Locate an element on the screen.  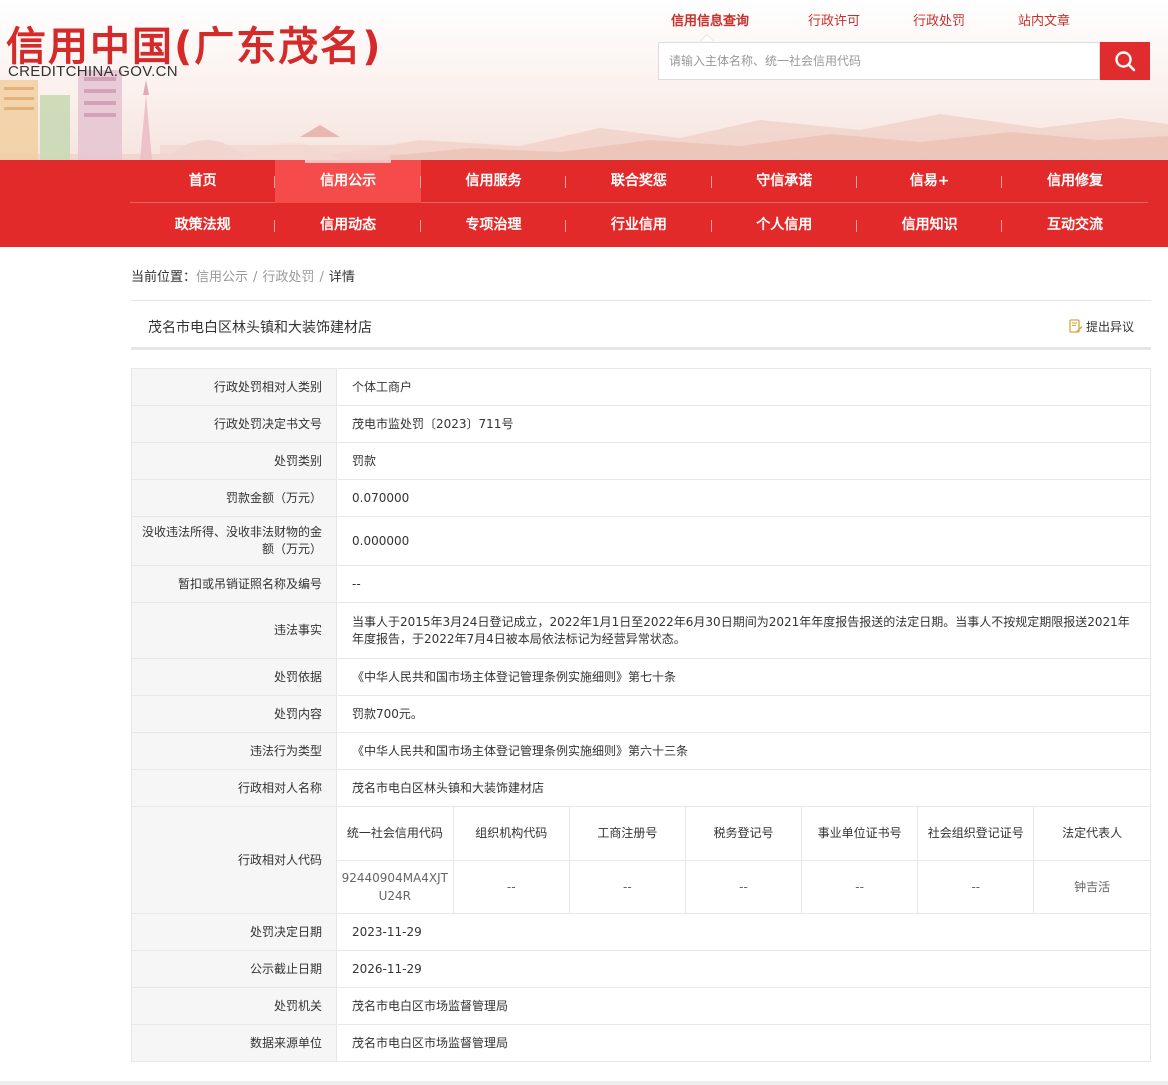
field-value: 《中华人民共和国市场主体登记管理条例实施细则》第七十条 is located at coordinates (743, 677).